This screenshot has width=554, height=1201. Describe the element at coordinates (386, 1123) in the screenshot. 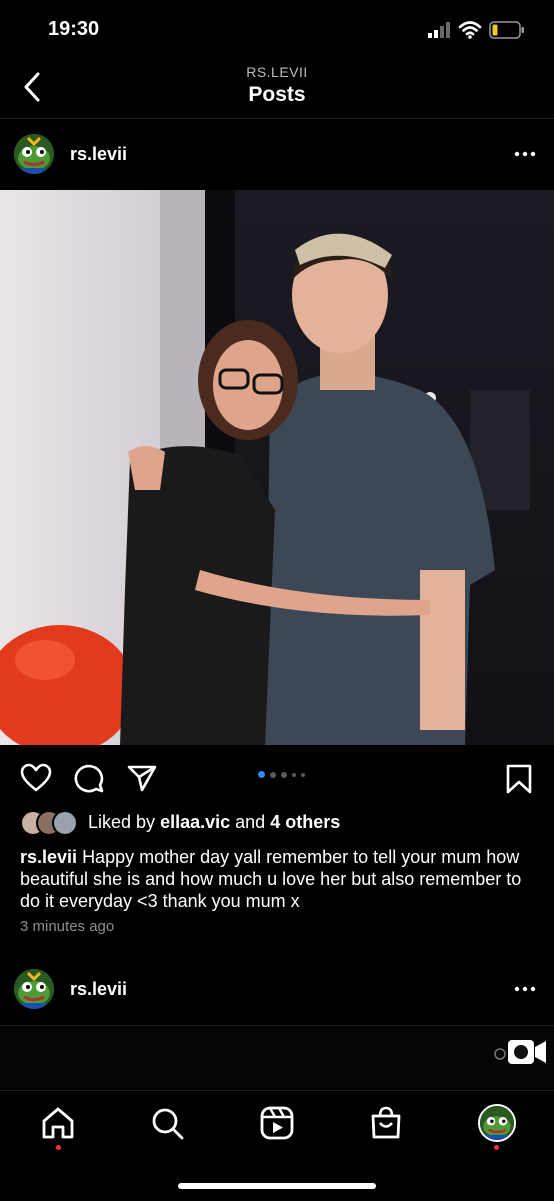

I see `shop-icon` at that location.